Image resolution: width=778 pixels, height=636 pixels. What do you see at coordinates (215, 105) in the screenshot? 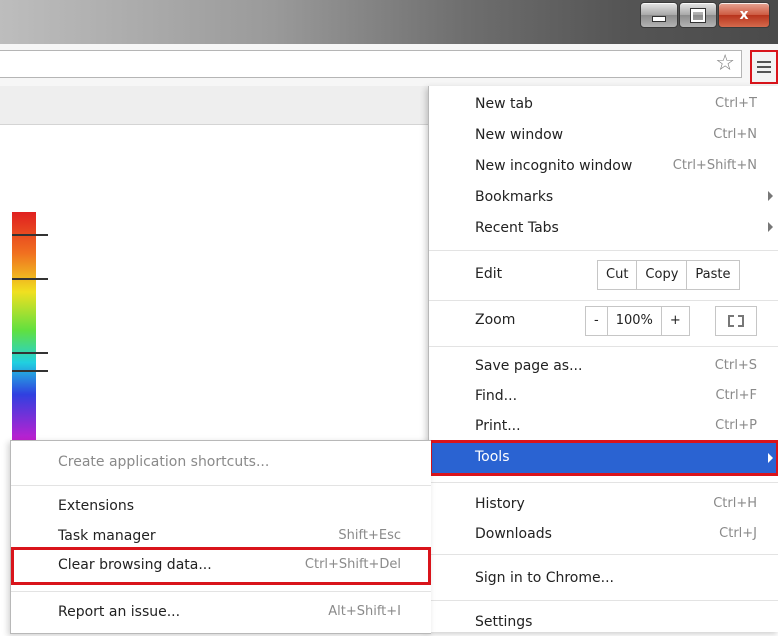
I see `page-header-bar` at bounding box center [215, 105].